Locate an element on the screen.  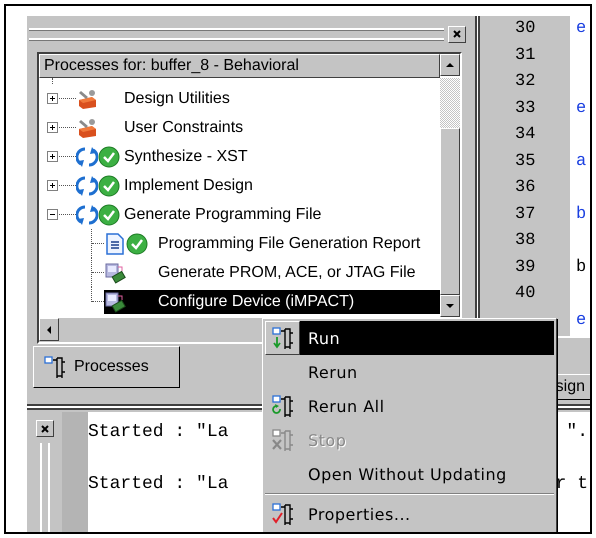
console-line: r t is located at coordinates (572, 485).